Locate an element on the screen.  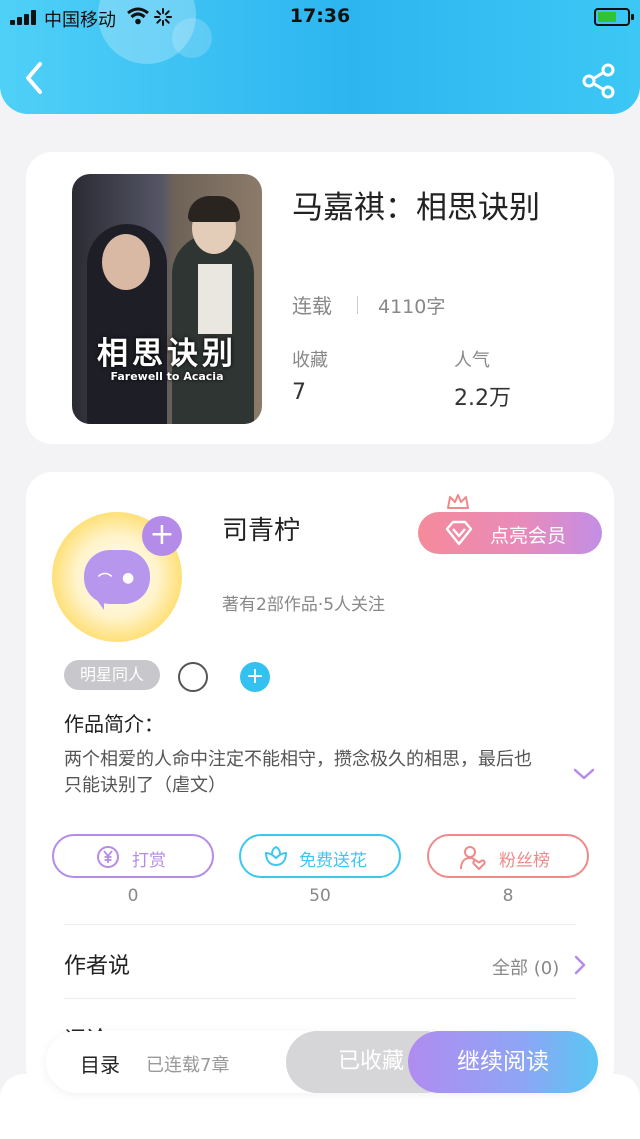
vip-button: 点亮会员 is located at coordinates (510, 533).